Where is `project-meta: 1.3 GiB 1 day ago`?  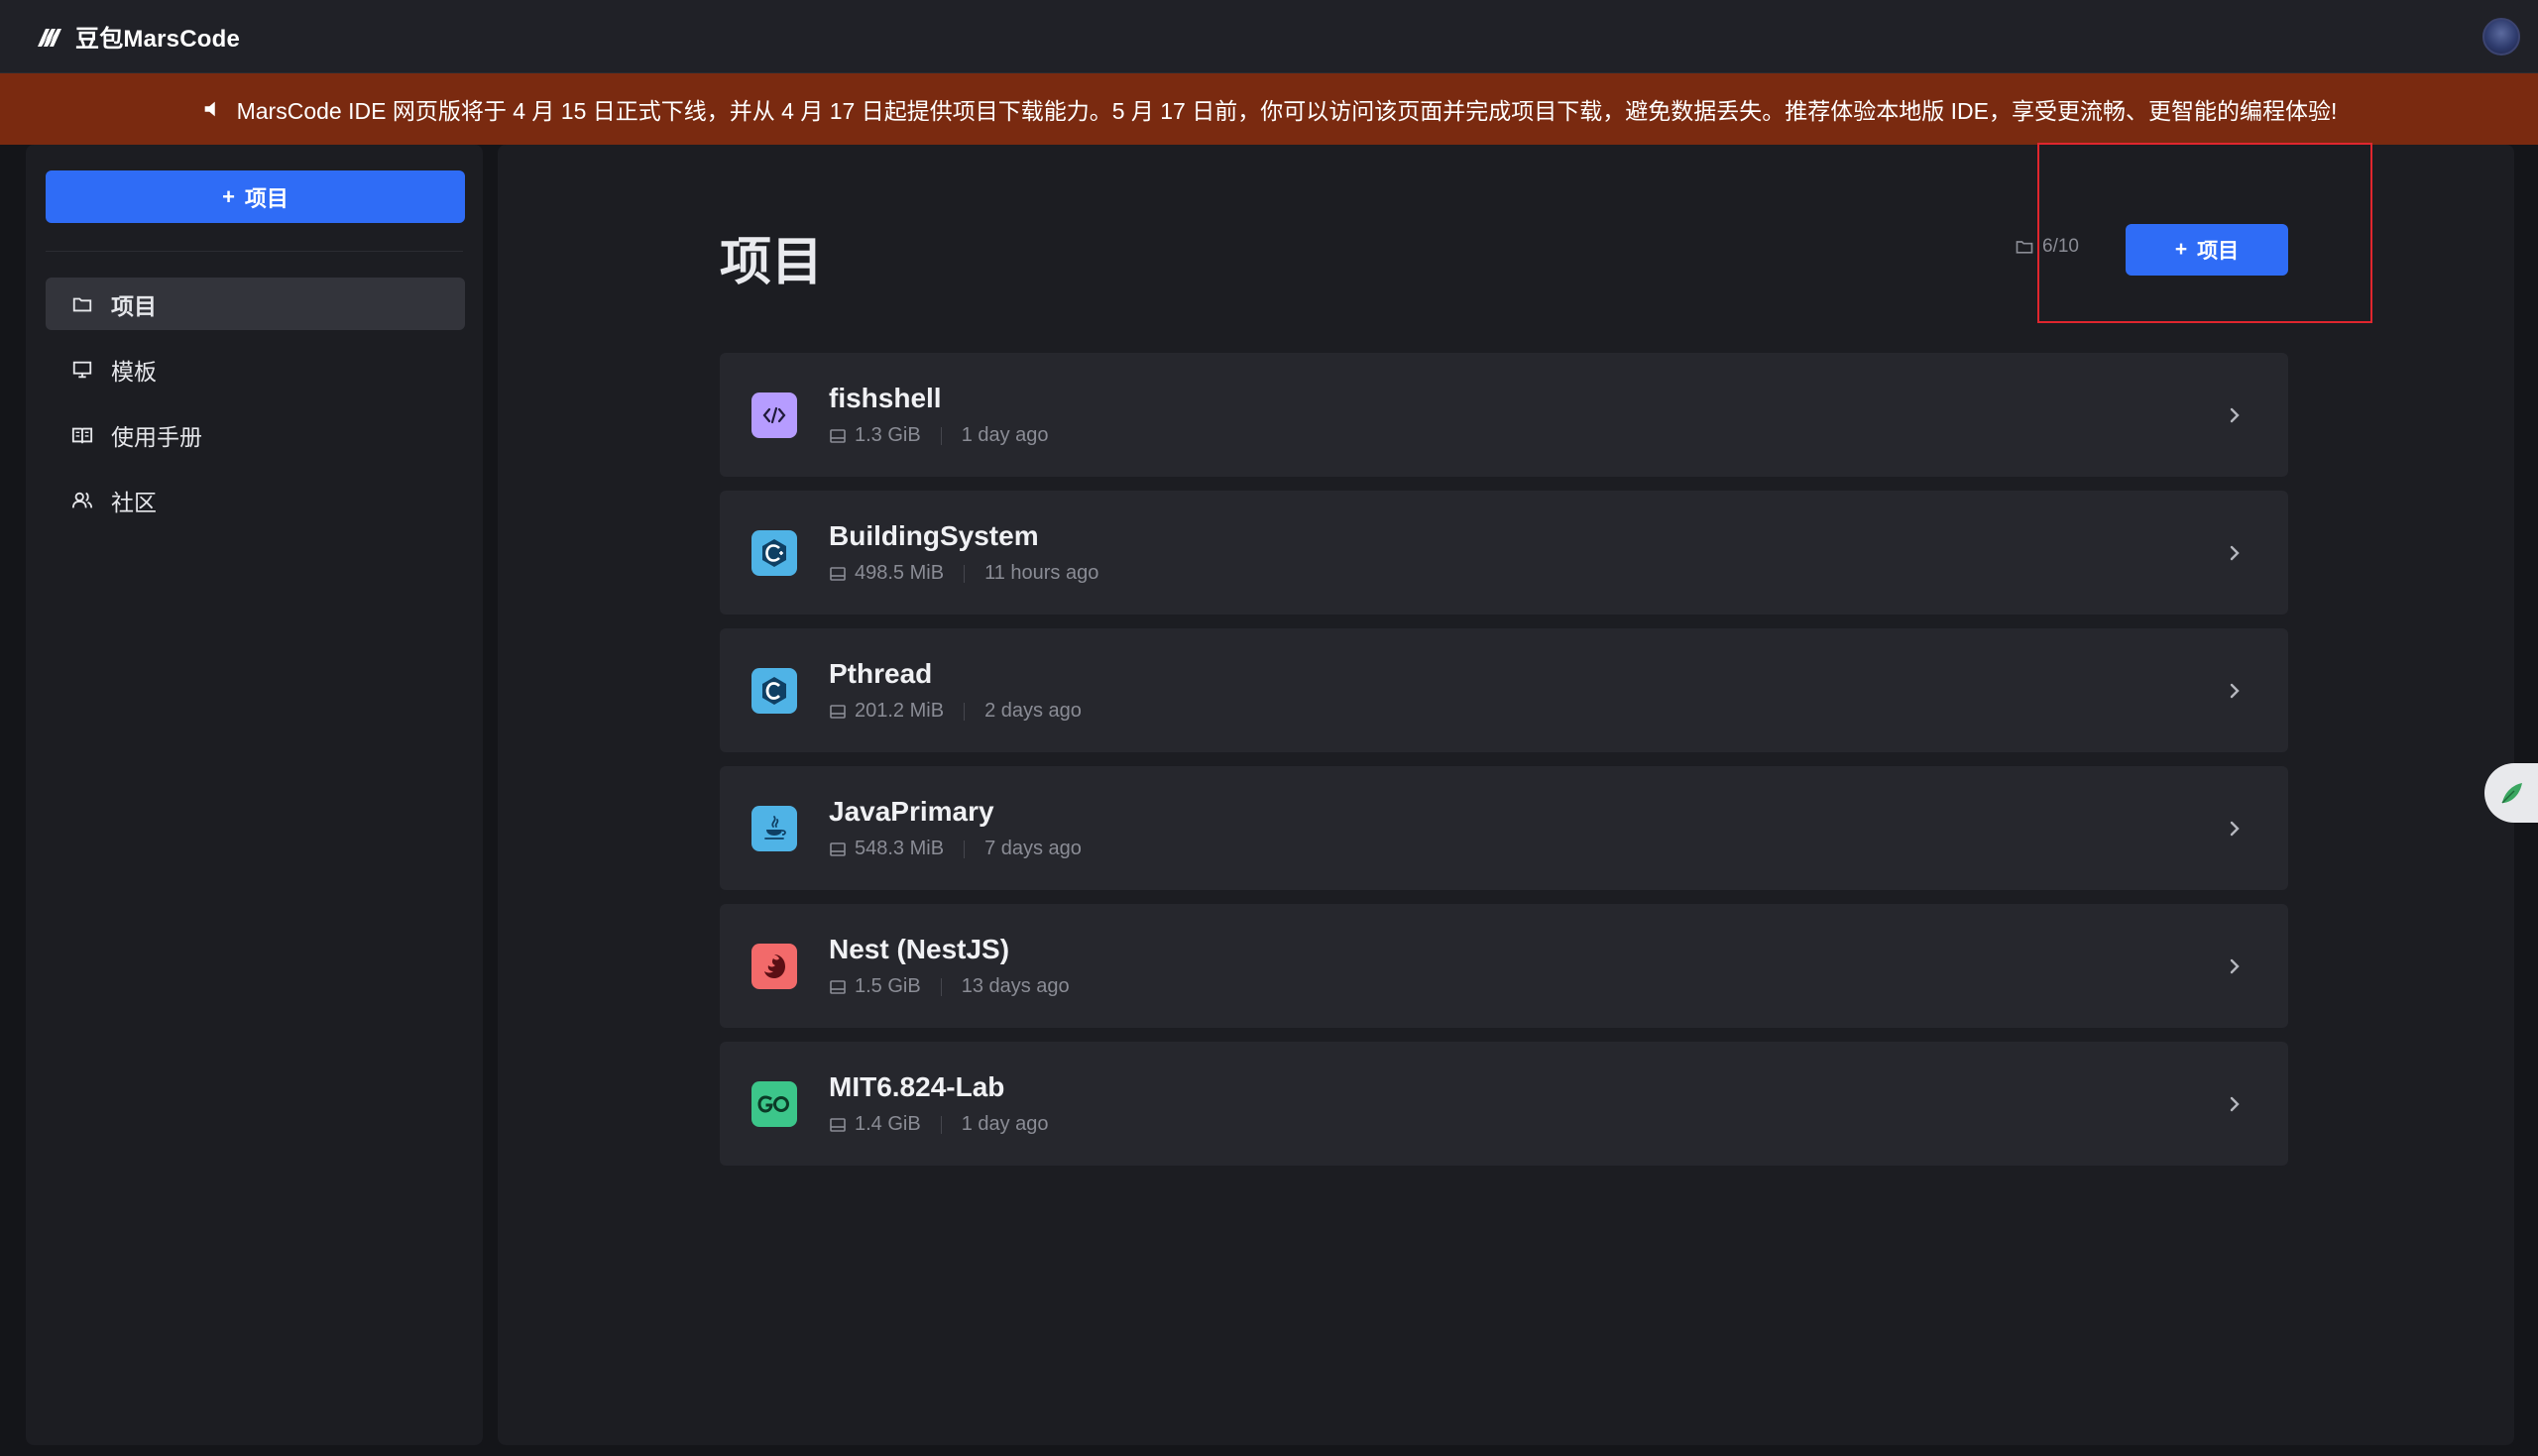
project-meta: 1.3 GiB 1 day ago is located at coordinates (939, 435).